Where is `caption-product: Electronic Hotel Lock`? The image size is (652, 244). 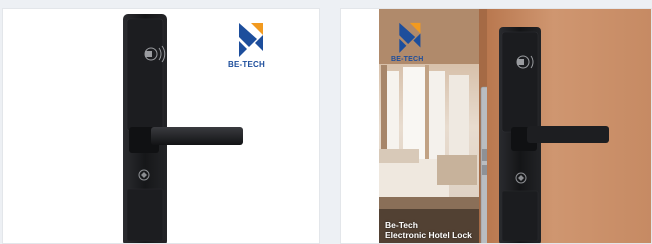
caption-product: Electronic Hotel Lock is located at coordinates (428, 234).